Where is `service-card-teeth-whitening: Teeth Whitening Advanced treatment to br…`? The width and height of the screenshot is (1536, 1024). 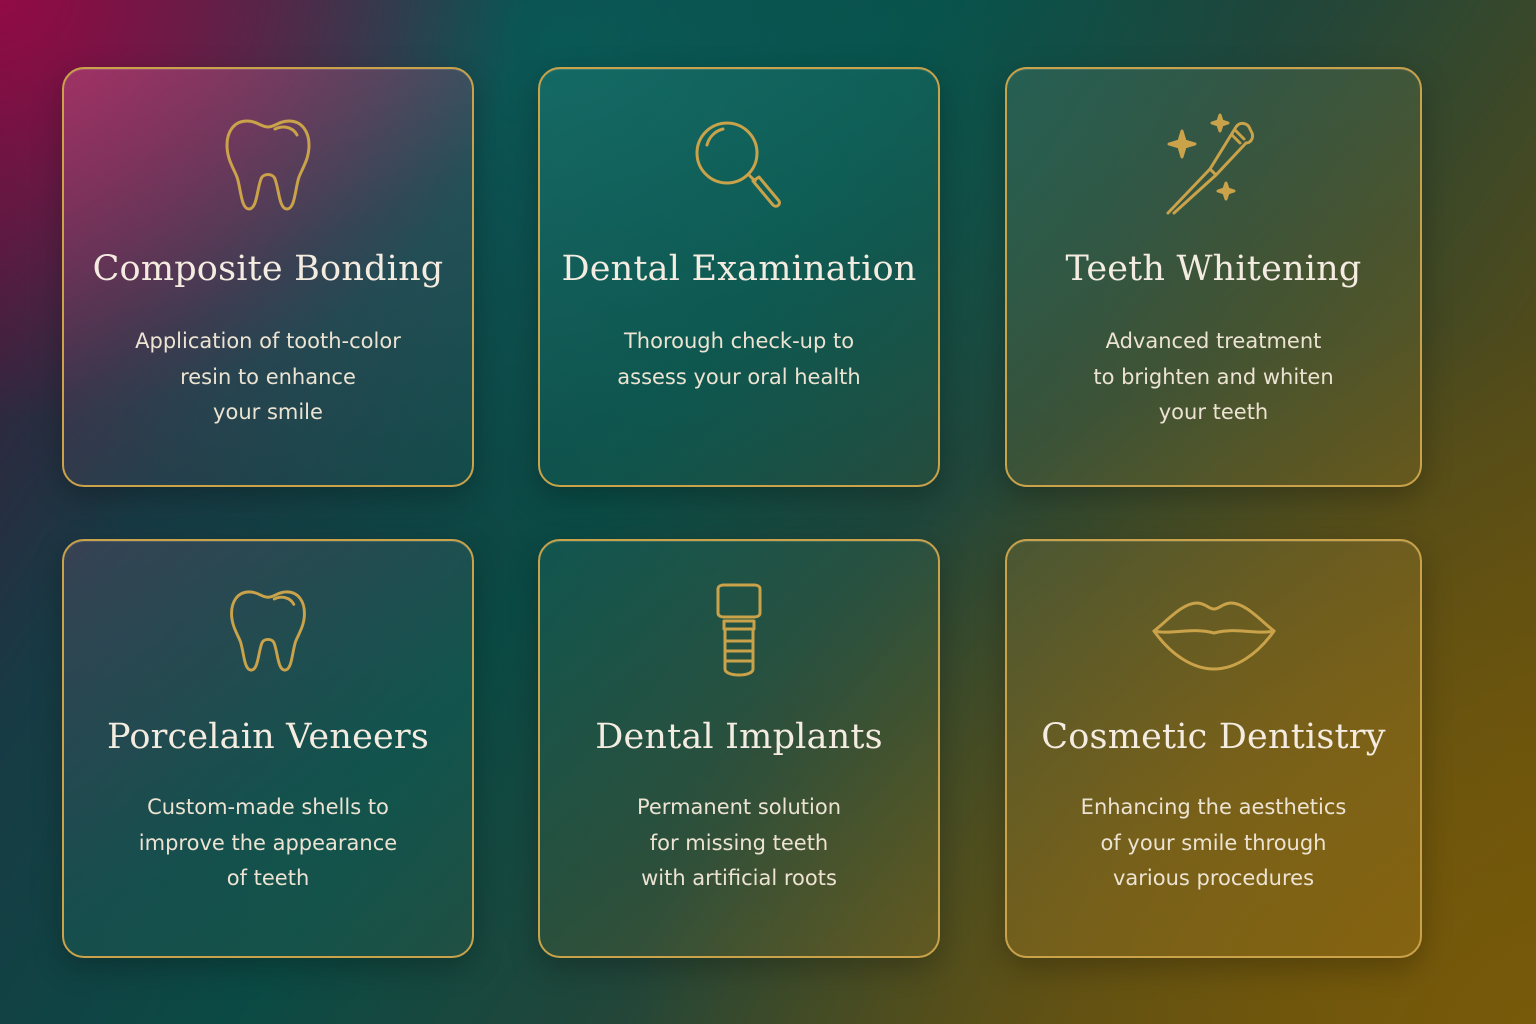 service-card-teeth-whitening: Teeth Whitening Advanced treatment to br… is located at coordinates (1213, 277).